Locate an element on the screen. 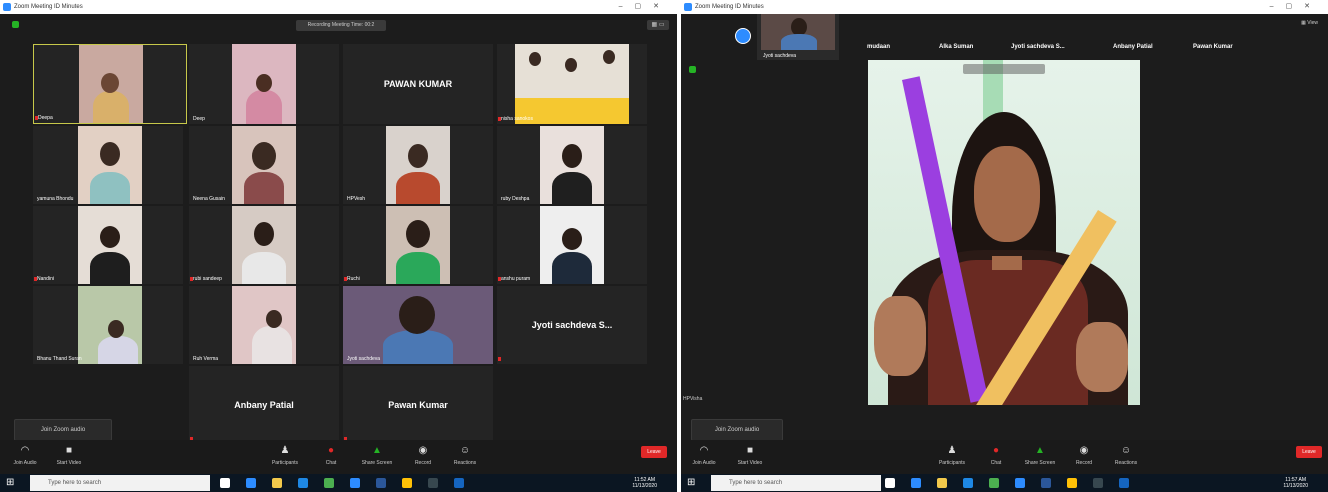  strip-thumbnail: Jyoti sachdeva is located at coordinates (798, 37).